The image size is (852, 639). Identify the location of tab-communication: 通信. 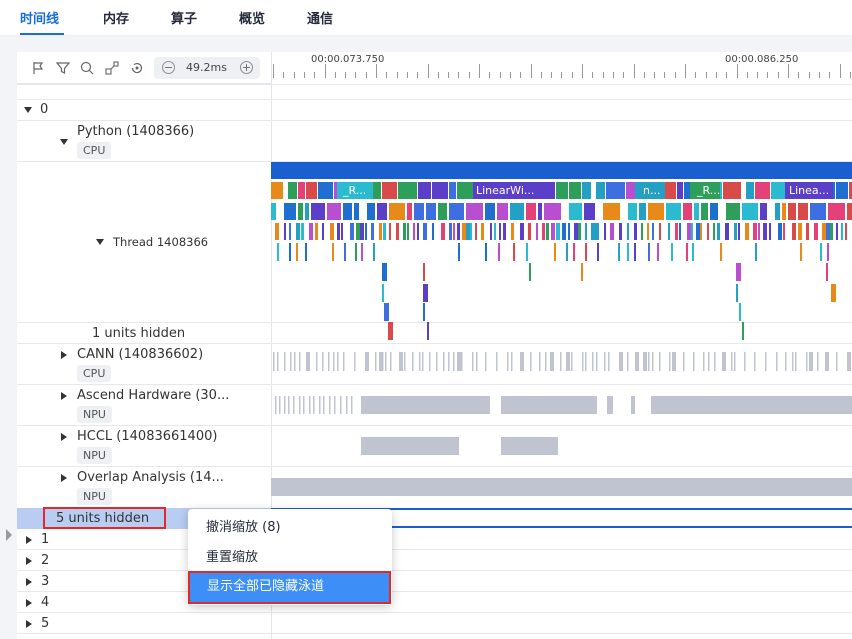
(320, 17).